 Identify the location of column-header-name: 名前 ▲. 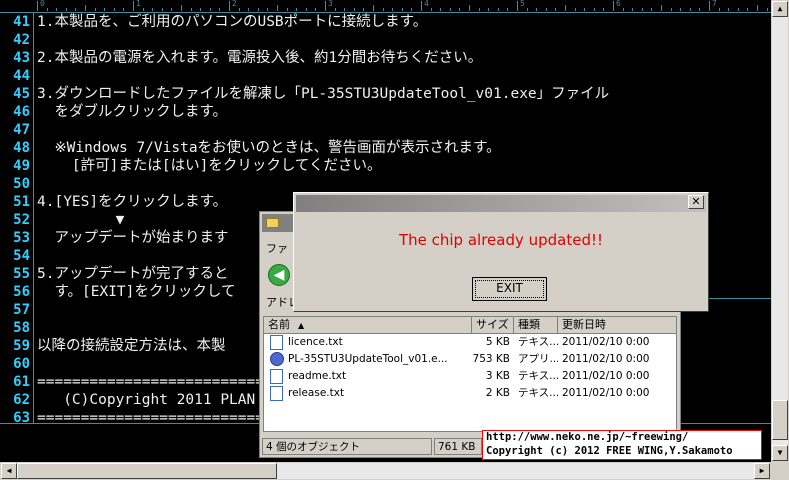
(368, 325).